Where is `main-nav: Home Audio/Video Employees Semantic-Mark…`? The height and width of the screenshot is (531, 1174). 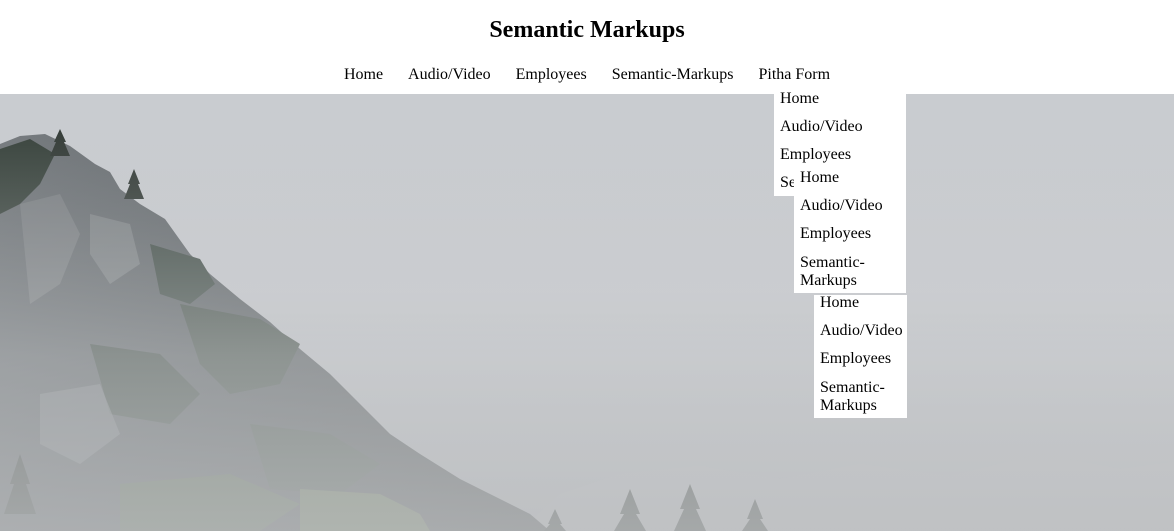 main-nav: Home Audio/Video Employees Semantic-Mark… is located at coordinates (587, 75).